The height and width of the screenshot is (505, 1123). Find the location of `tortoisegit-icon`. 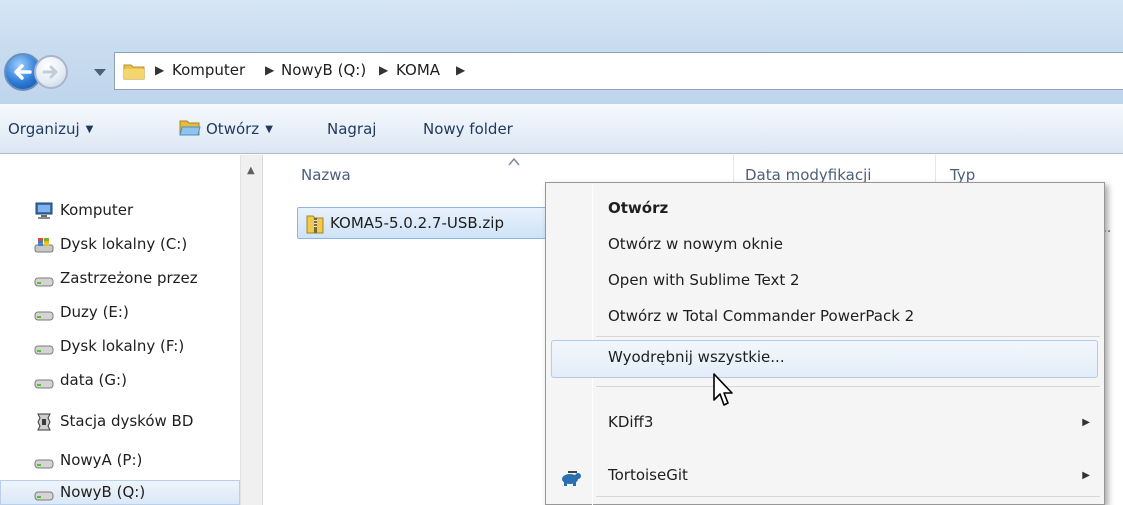

tortoisegit-icon is located at coordinates (571, 478).